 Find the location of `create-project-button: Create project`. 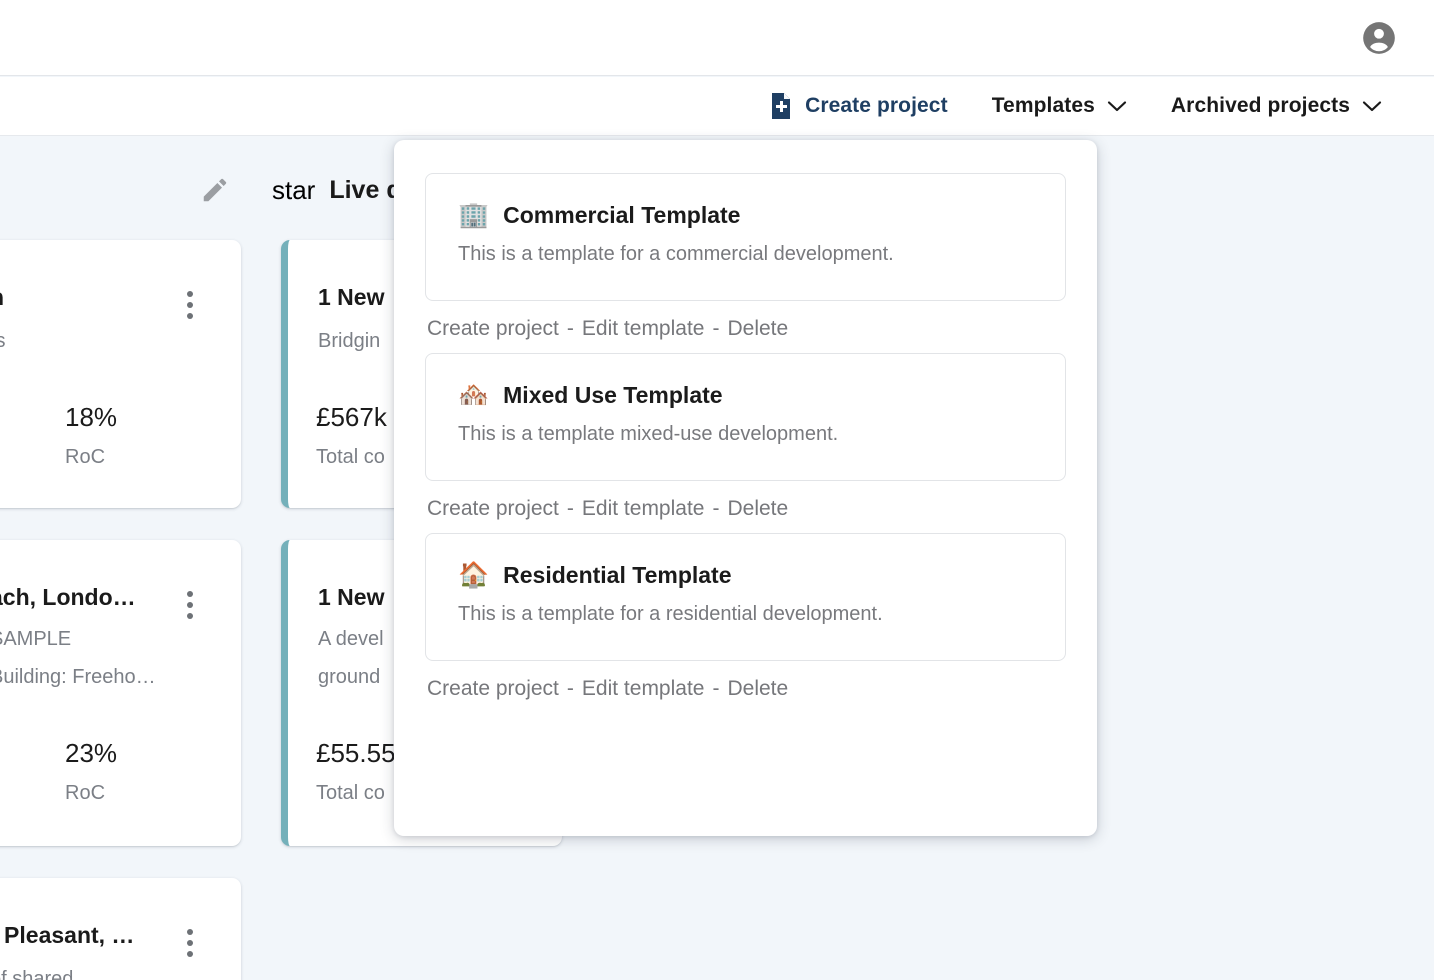

create-project-button: Create project is located at coordinates (858, 106).